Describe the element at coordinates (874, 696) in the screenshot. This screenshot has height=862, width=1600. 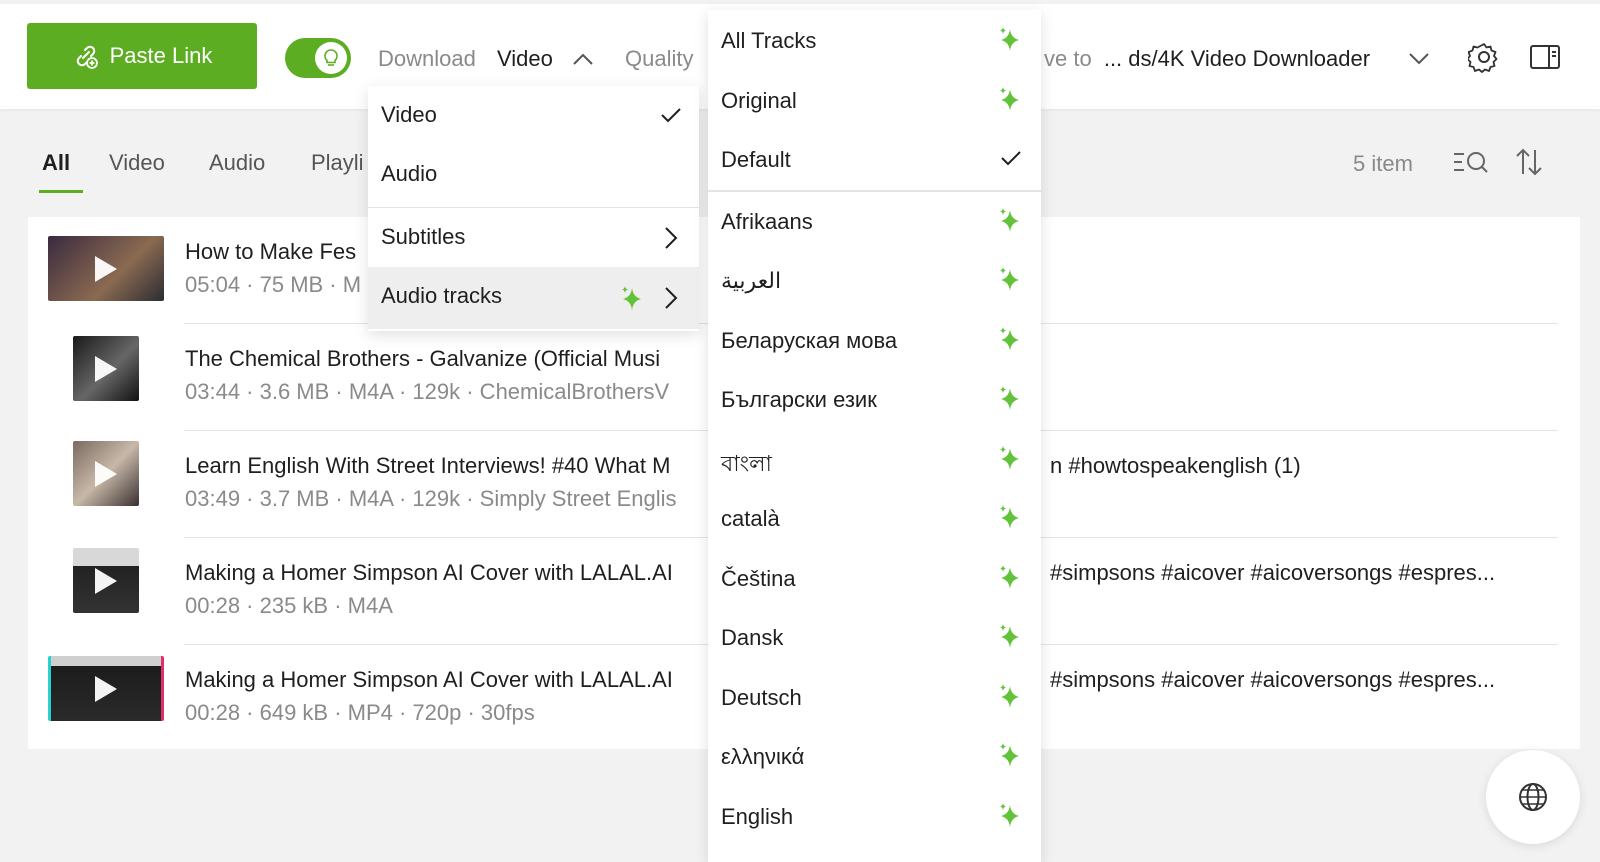
I see `audio-track-item: Deutsch` at that location.